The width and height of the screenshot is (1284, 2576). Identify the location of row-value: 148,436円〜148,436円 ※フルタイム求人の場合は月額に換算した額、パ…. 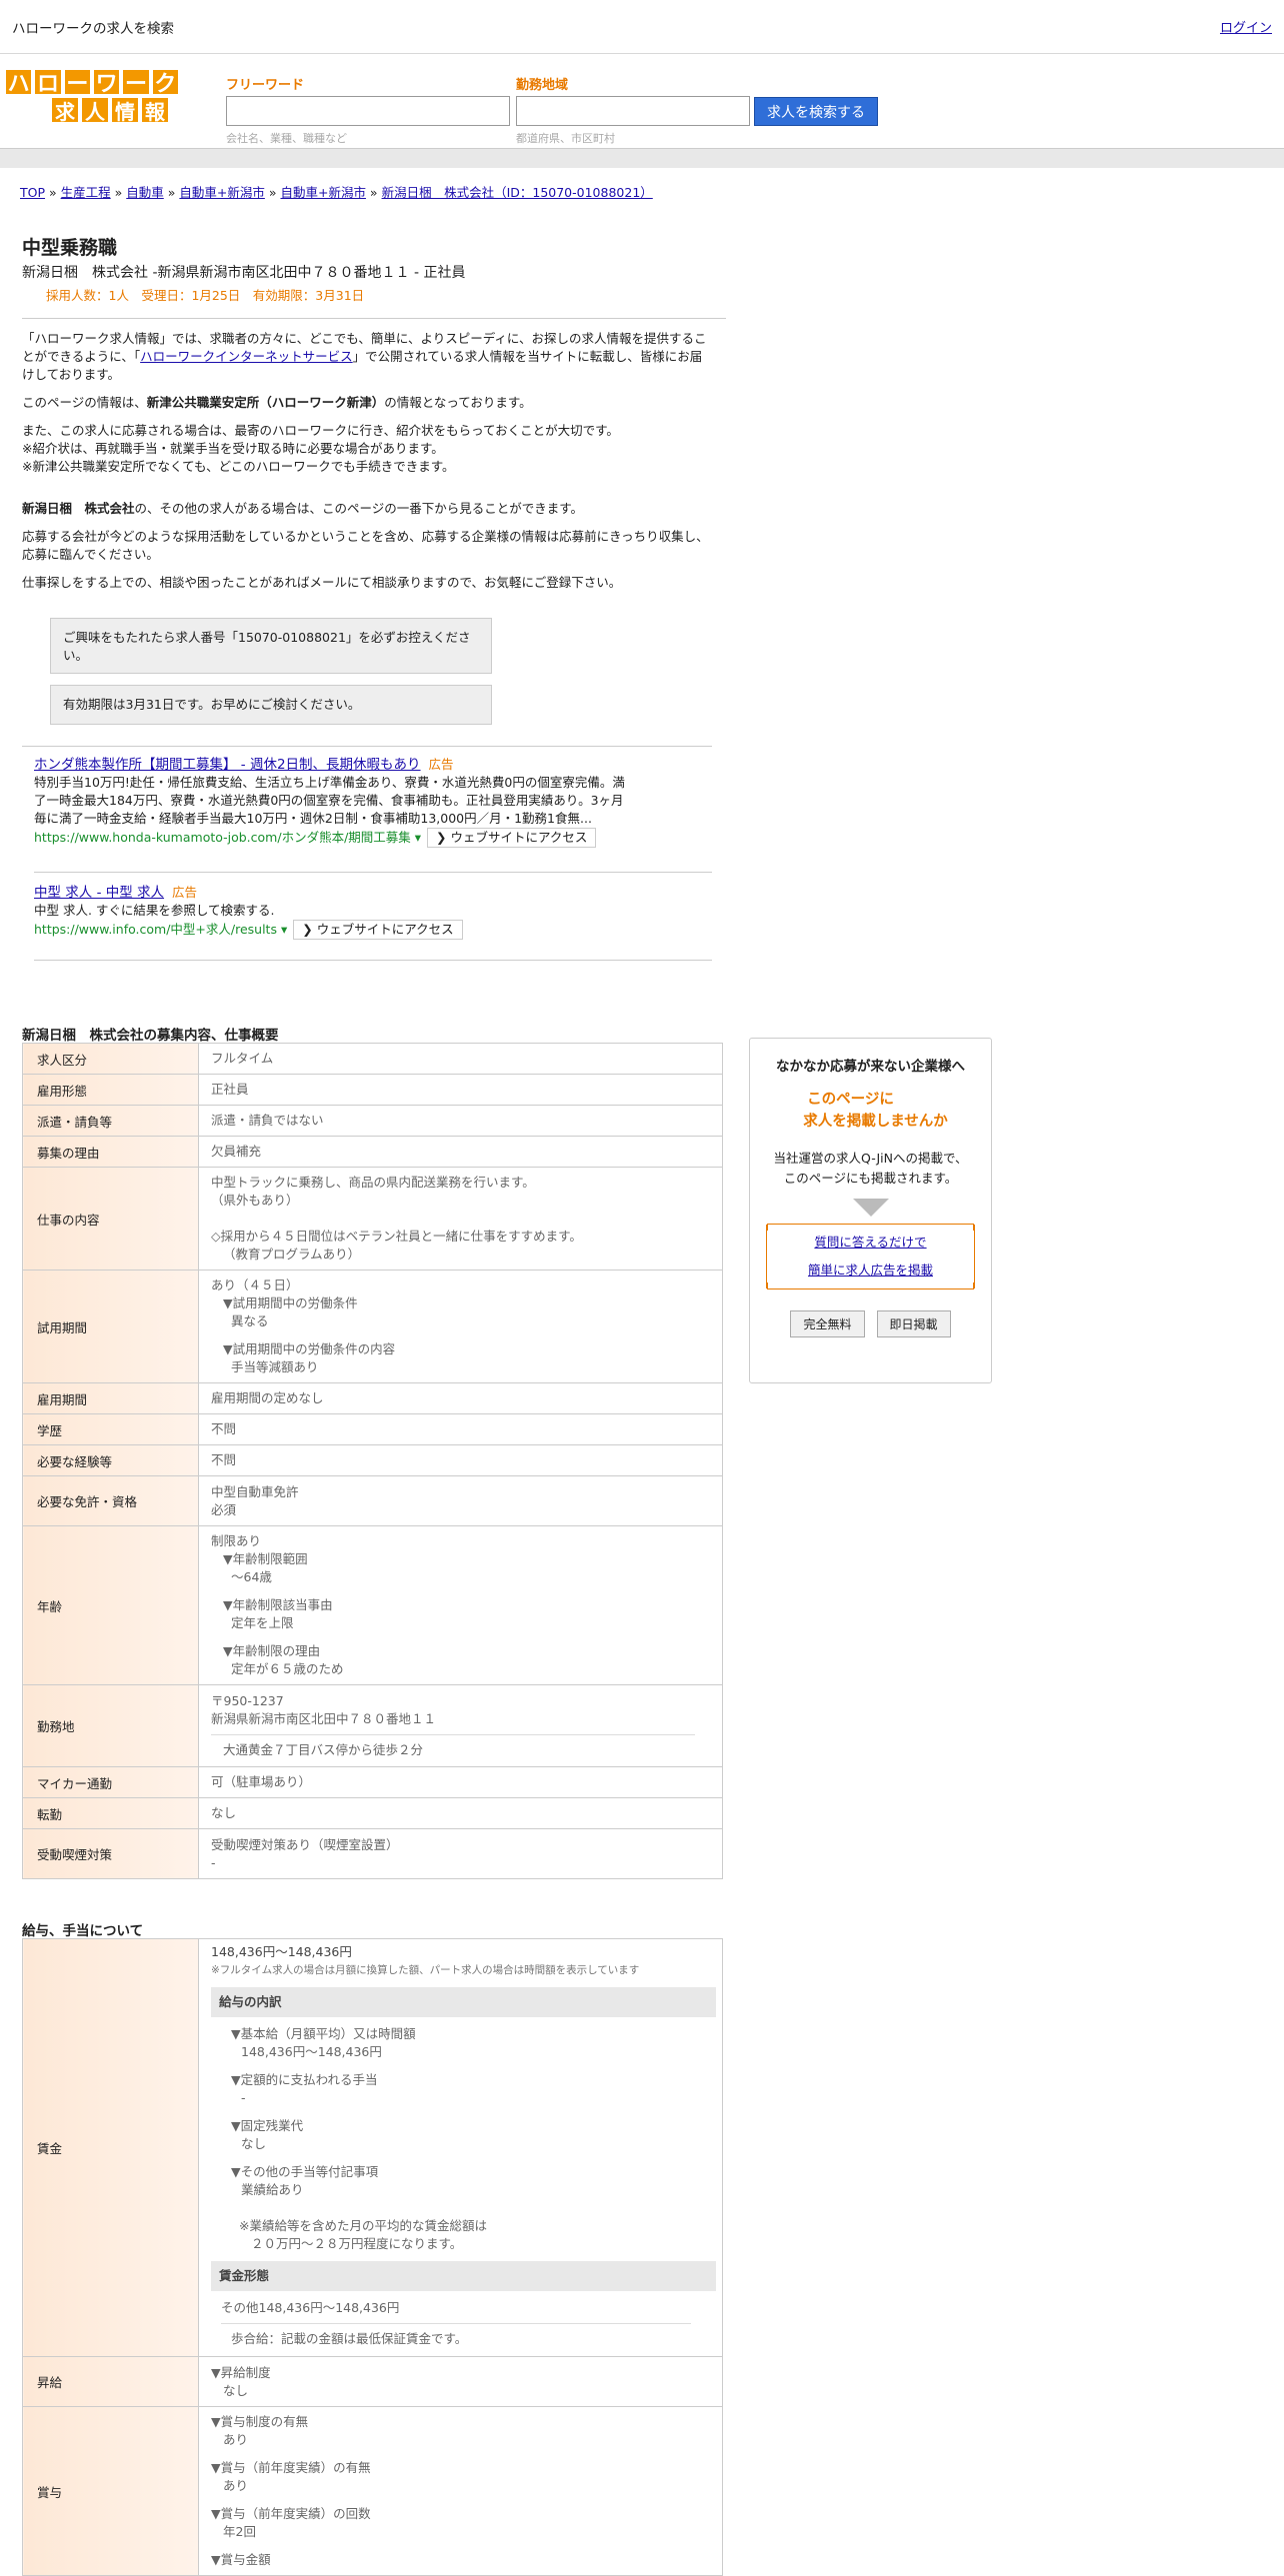
(460, 2147).